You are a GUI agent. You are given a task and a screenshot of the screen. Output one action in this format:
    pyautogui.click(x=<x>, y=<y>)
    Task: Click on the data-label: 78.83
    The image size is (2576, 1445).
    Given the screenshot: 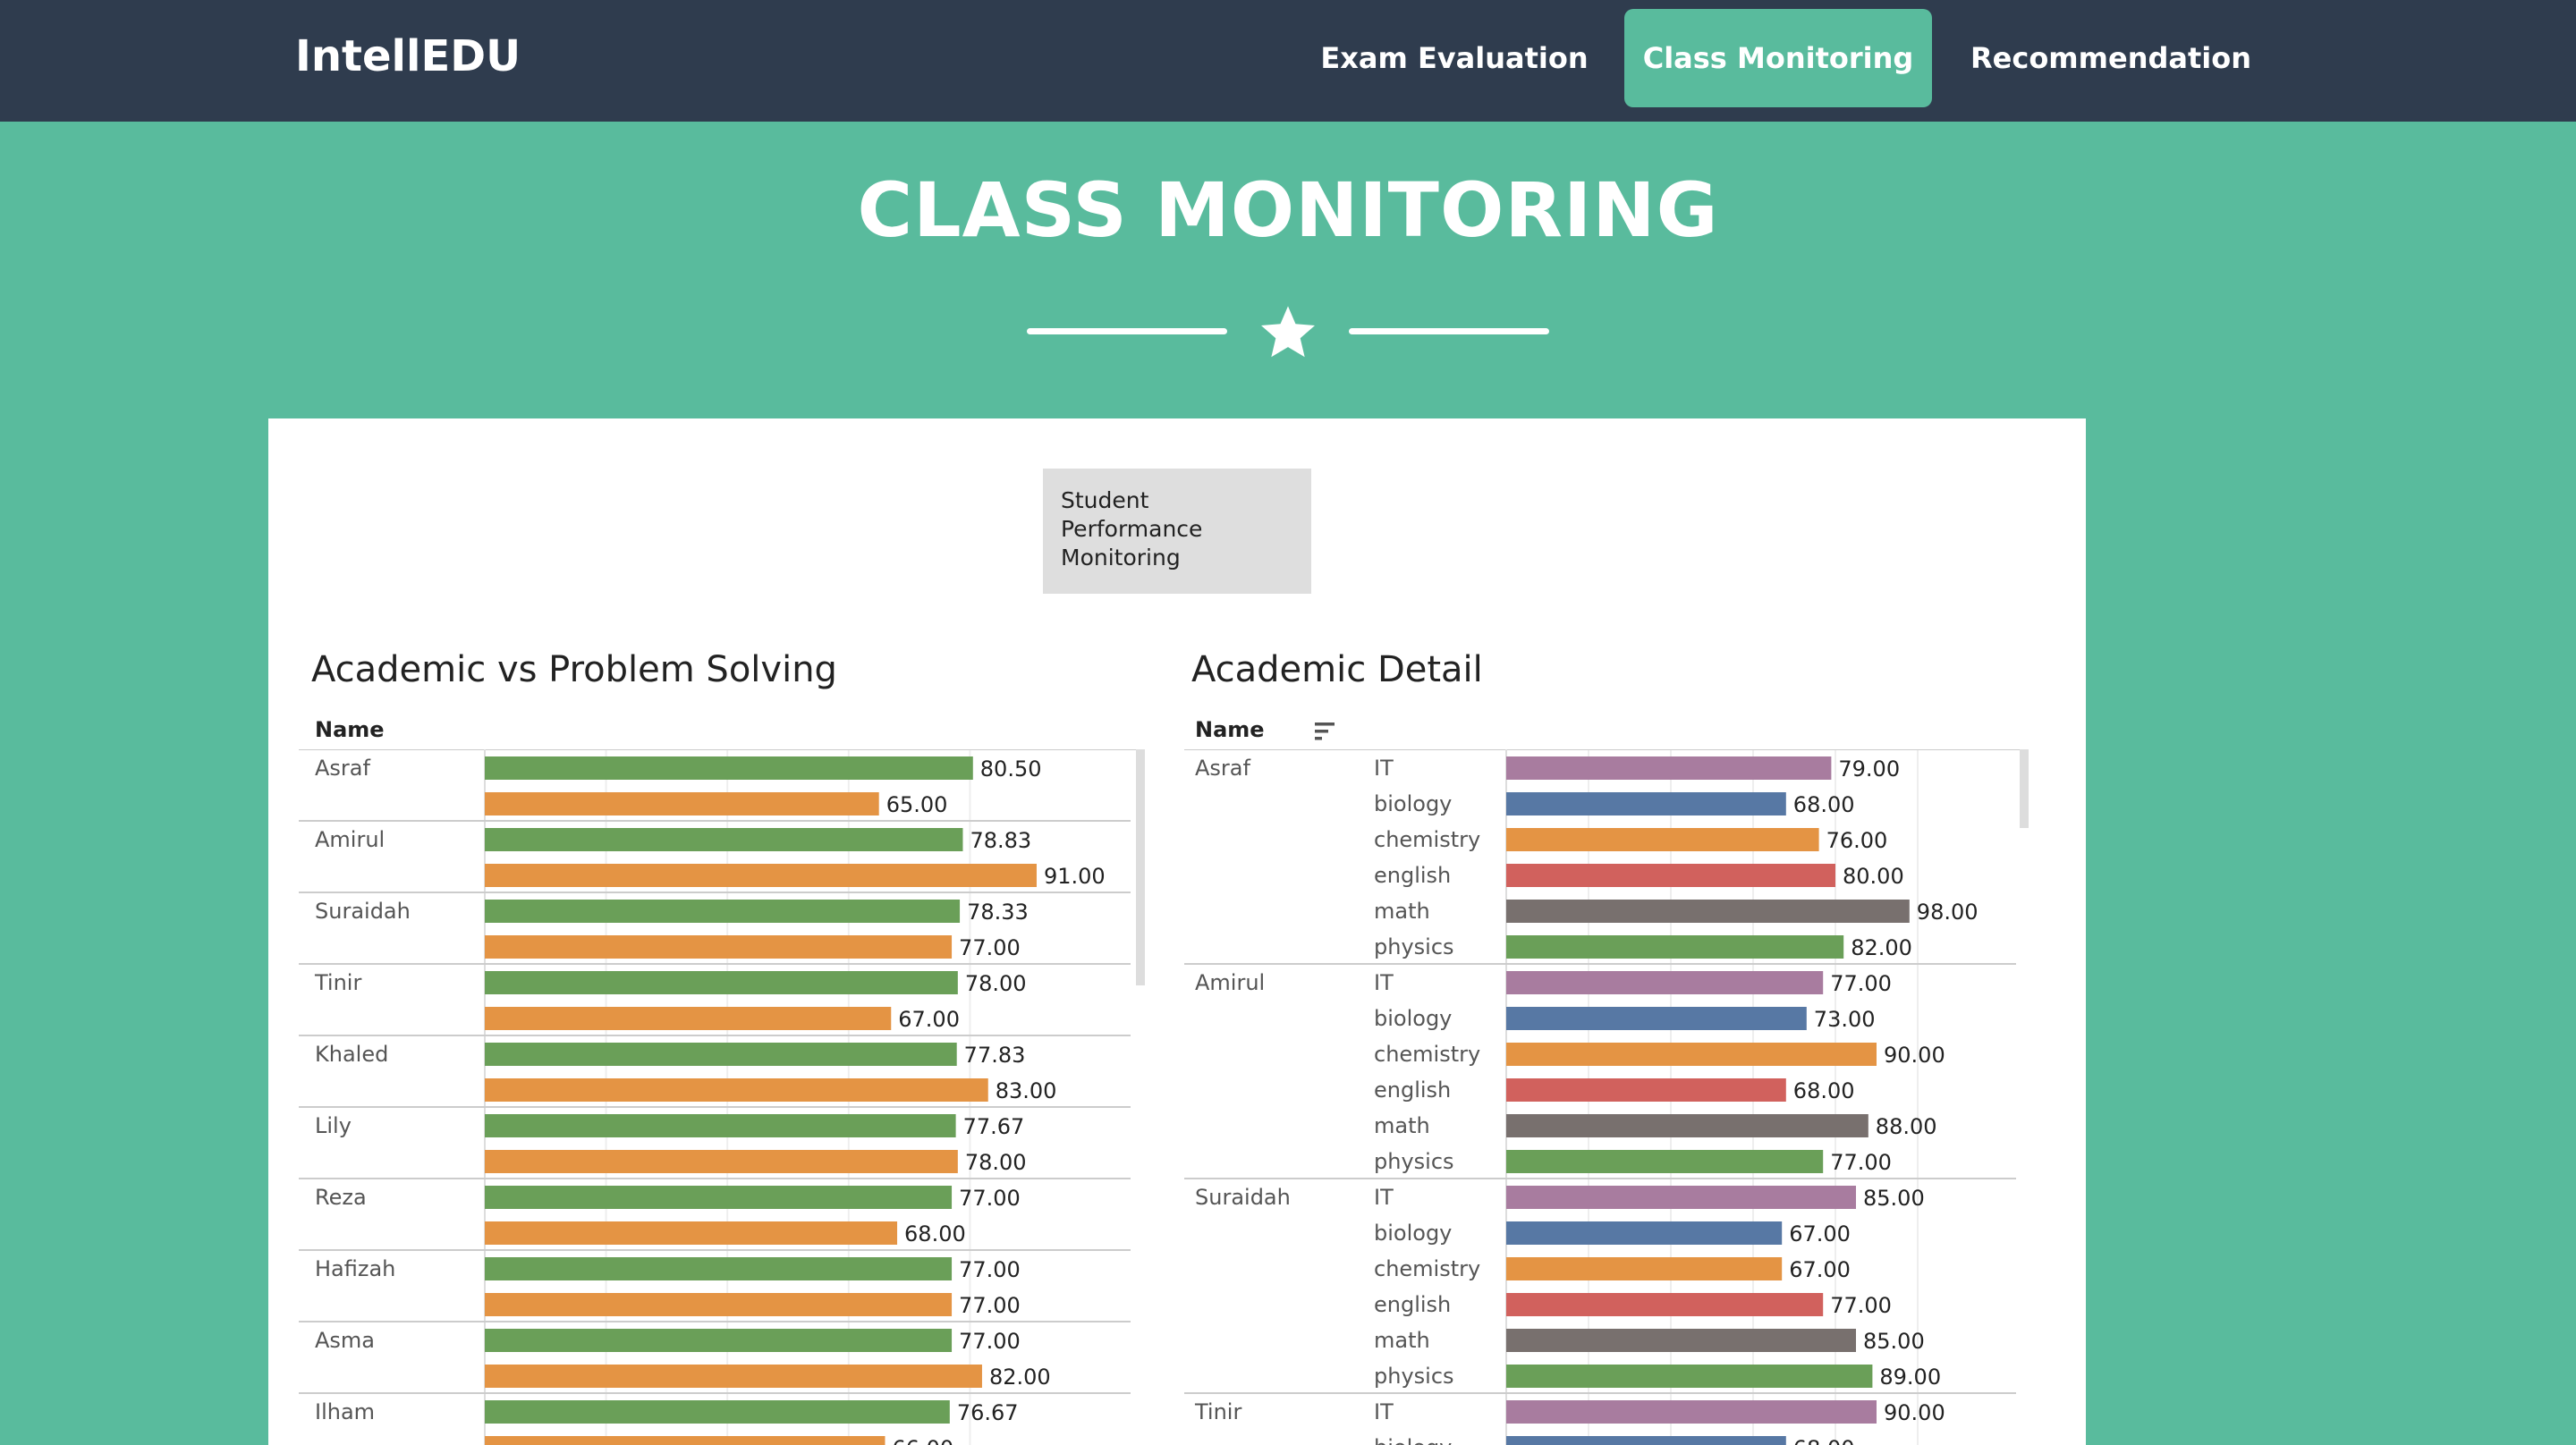 What is the action you would take?
    pyautogui.click(x=1000, y=840)
    